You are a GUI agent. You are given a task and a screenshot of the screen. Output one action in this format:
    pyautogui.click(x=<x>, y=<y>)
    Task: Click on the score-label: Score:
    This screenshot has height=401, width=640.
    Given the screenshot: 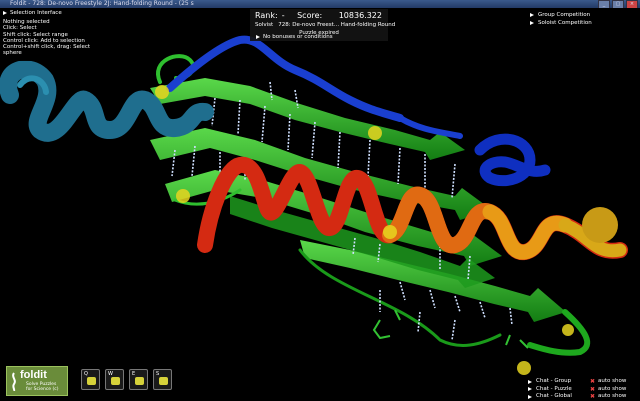 What is the action you would take?
    pyautogui.click(x=310, y=15)
    